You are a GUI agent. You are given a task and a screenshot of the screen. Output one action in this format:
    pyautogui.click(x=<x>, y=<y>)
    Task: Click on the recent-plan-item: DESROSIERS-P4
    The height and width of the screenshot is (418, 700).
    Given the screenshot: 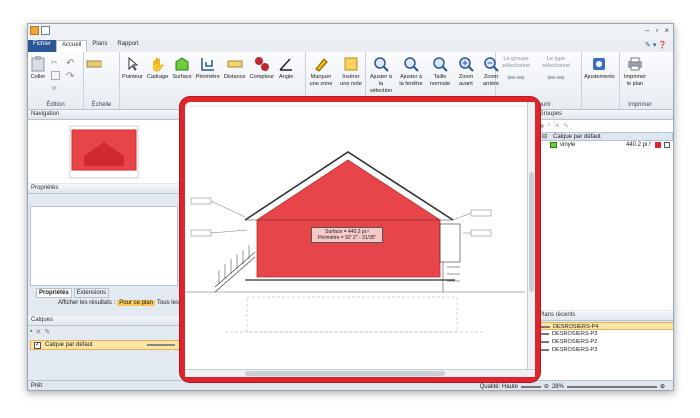 What is the action you would take?
    pyautogui.click(x=604, y=326)
    